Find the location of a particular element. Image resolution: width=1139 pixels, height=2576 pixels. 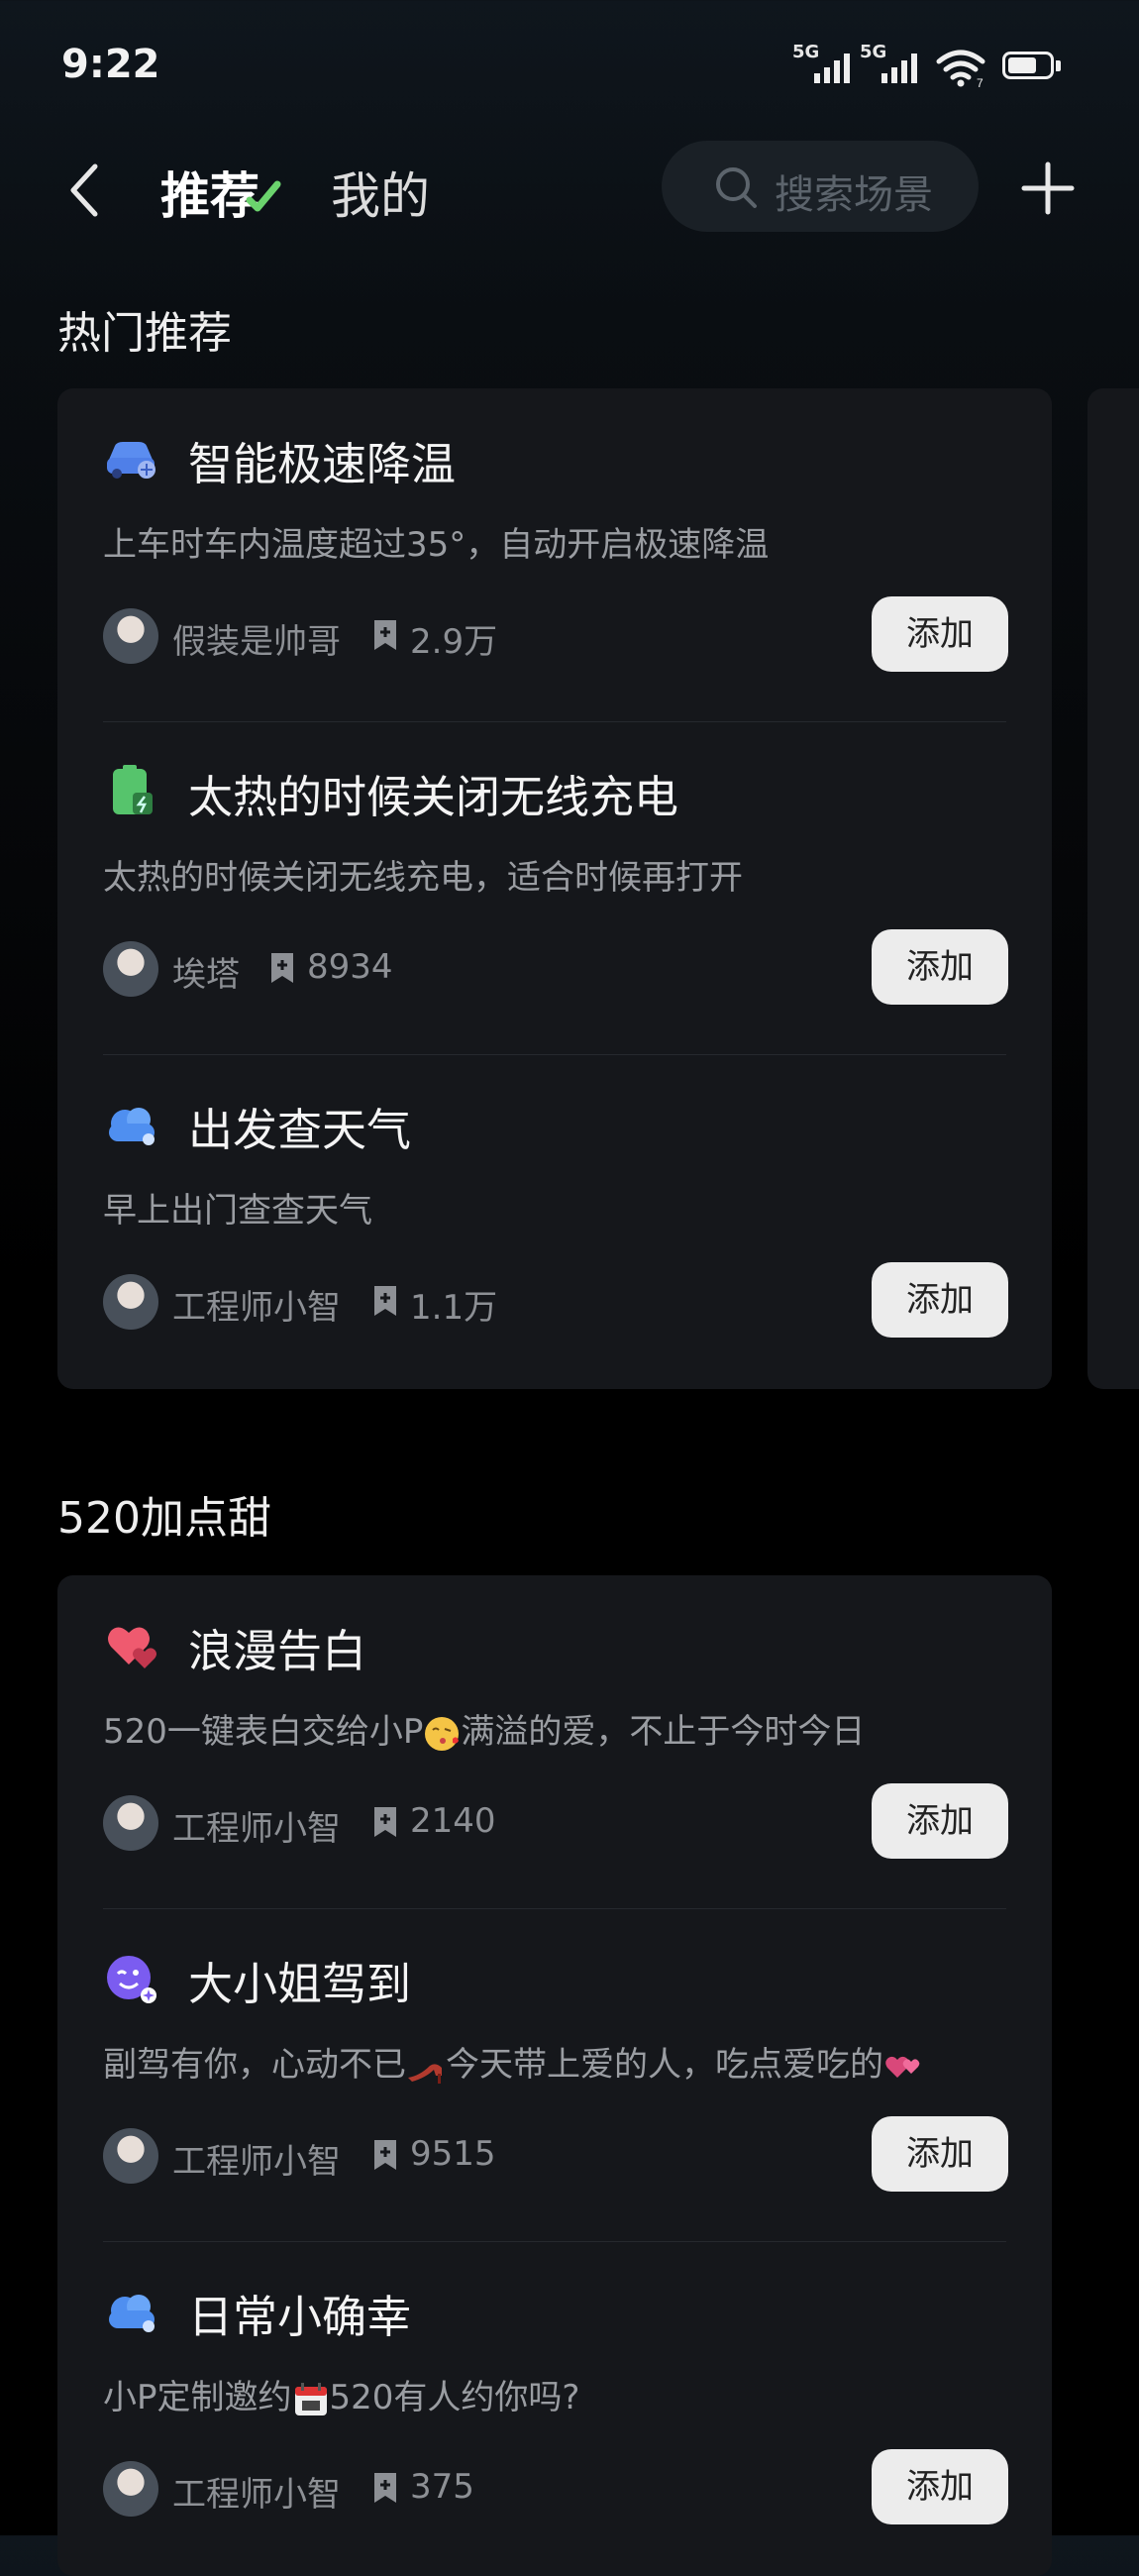

back-icon is located at coordinates (85, 190).